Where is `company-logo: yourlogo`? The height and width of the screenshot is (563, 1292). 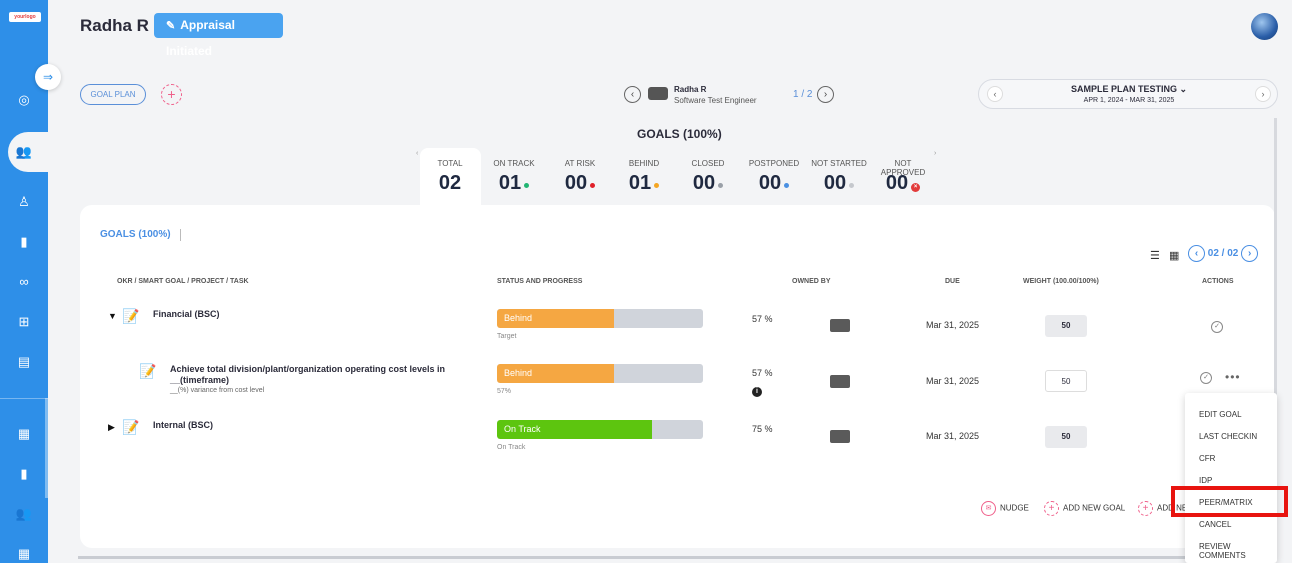 company-logo: yourlogo is located at coordinates (25, 17).